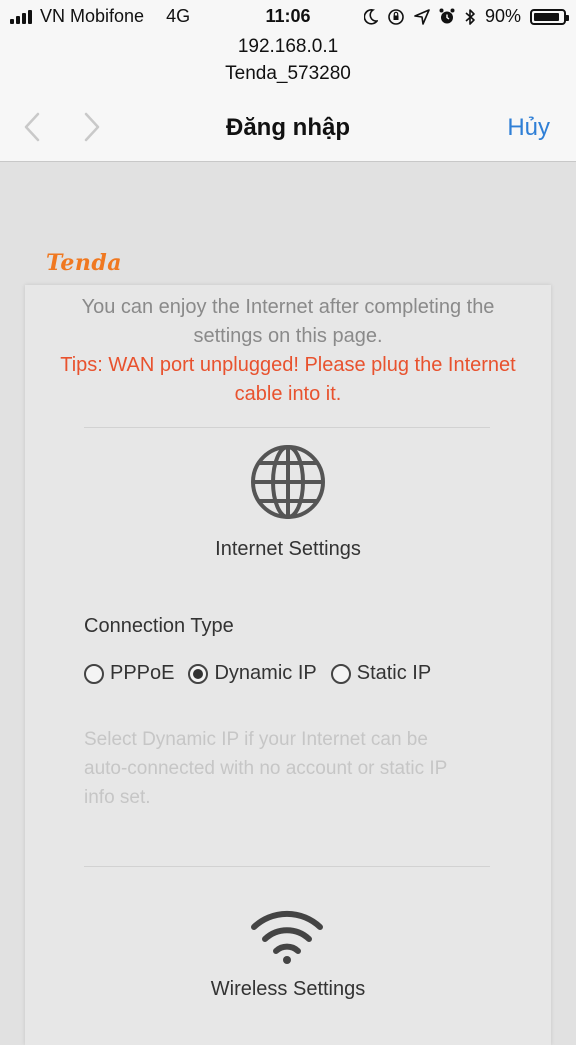 Image resolution: width=576 pixels, height=1045 pixels. I want to click on radio-pppoe: PPPoE, so click(129, 673).